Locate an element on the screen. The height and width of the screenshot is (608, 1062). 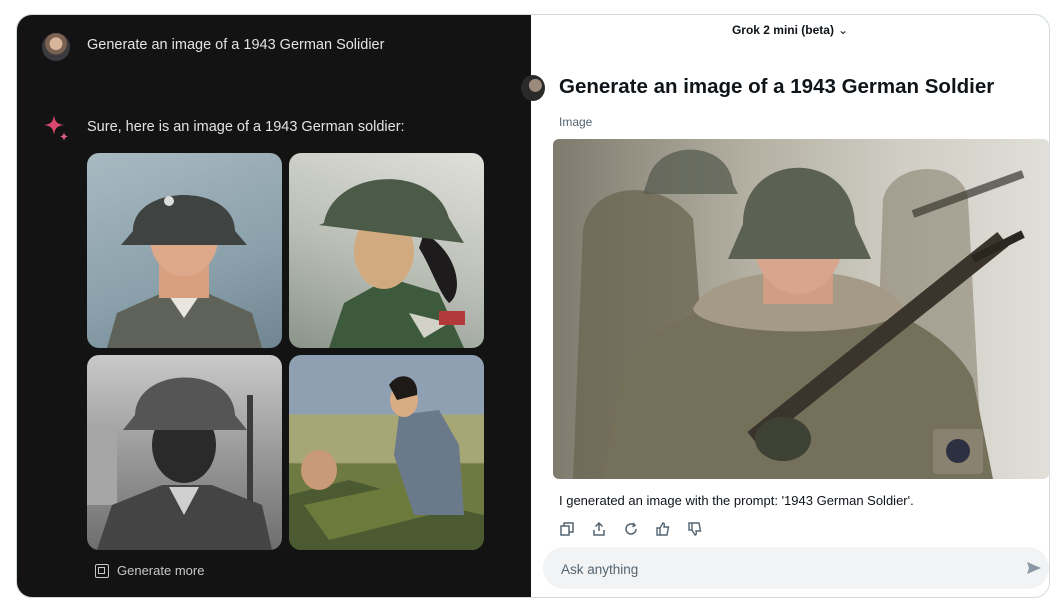
message-actions is located at coordinates (631, 529).